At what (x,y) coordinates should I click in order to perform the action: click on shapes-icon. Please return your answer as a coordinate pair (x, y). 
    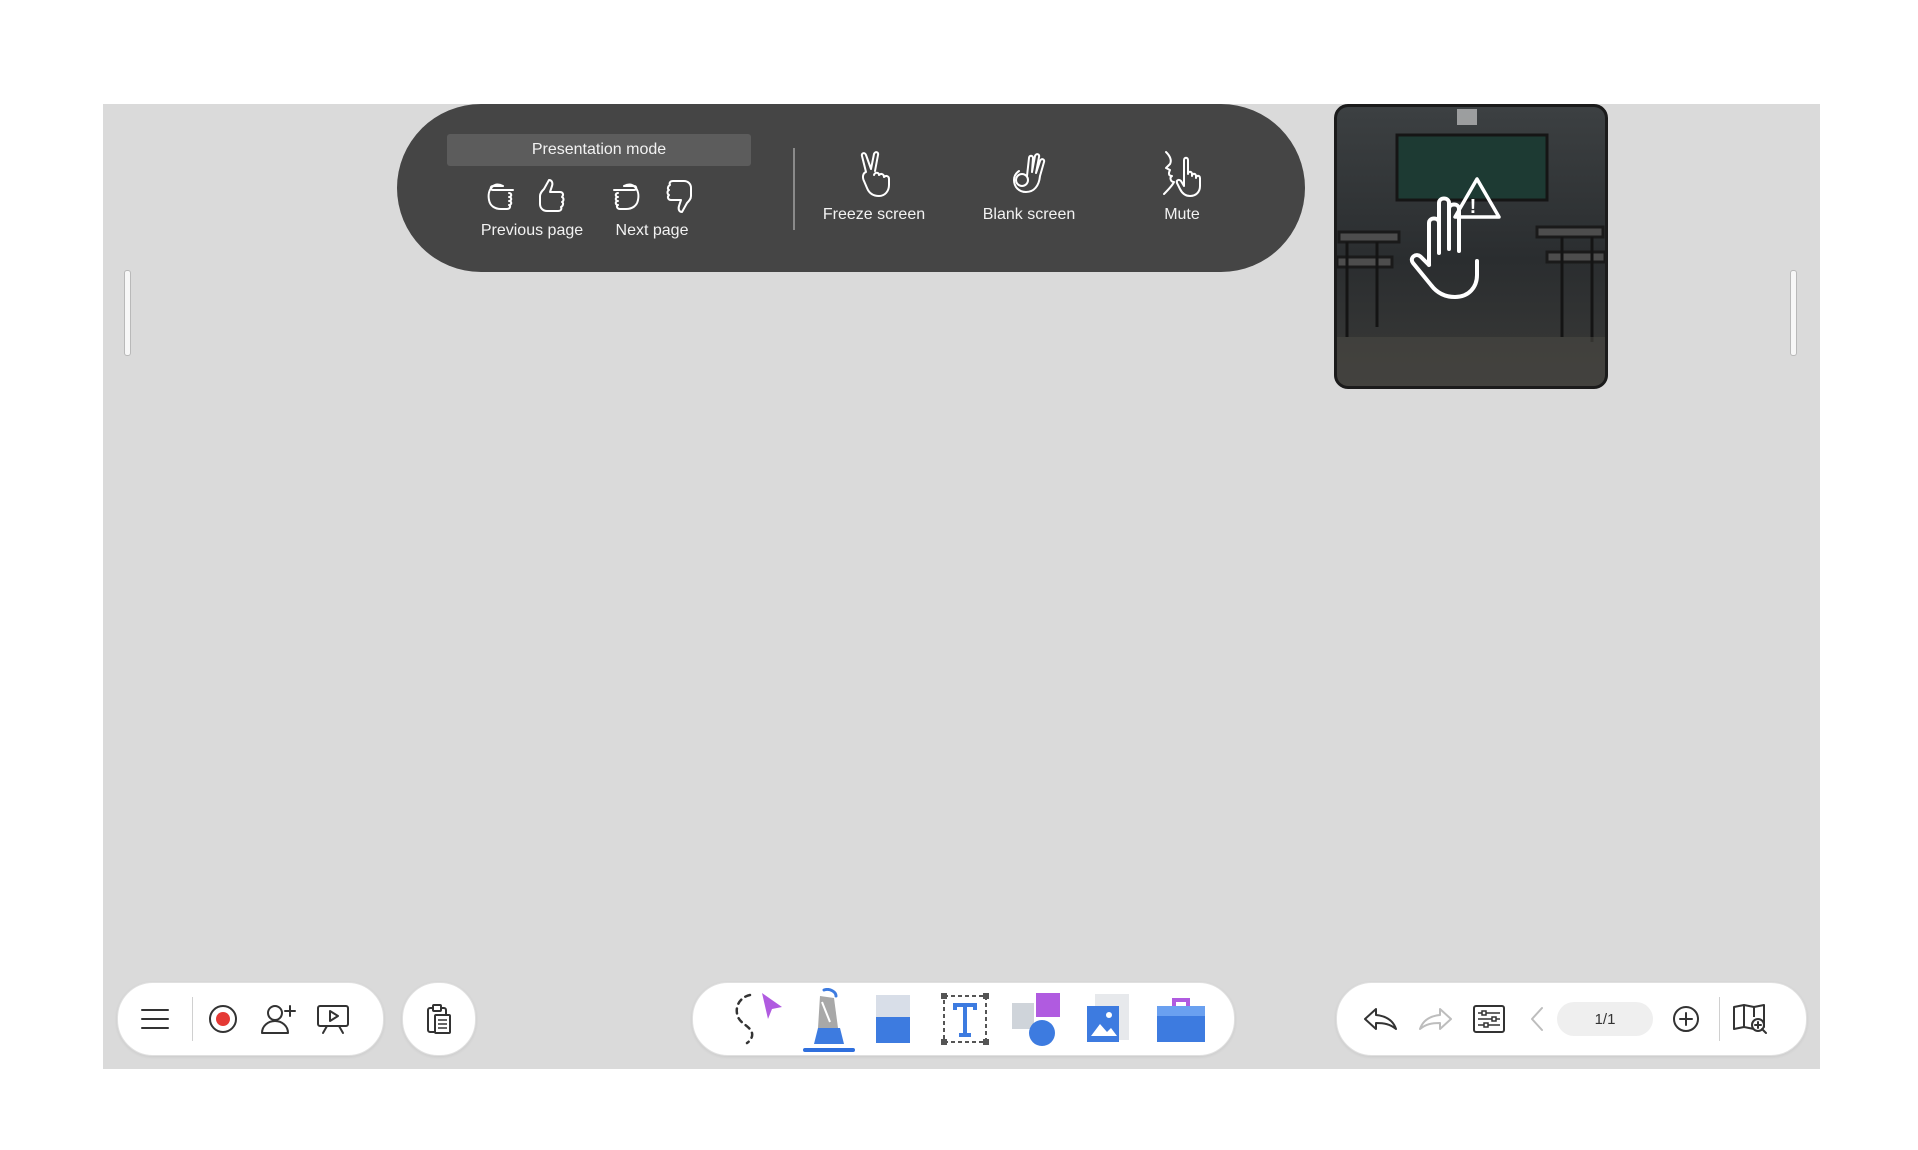
    Looking at the image, I should click on (1036, 1019).